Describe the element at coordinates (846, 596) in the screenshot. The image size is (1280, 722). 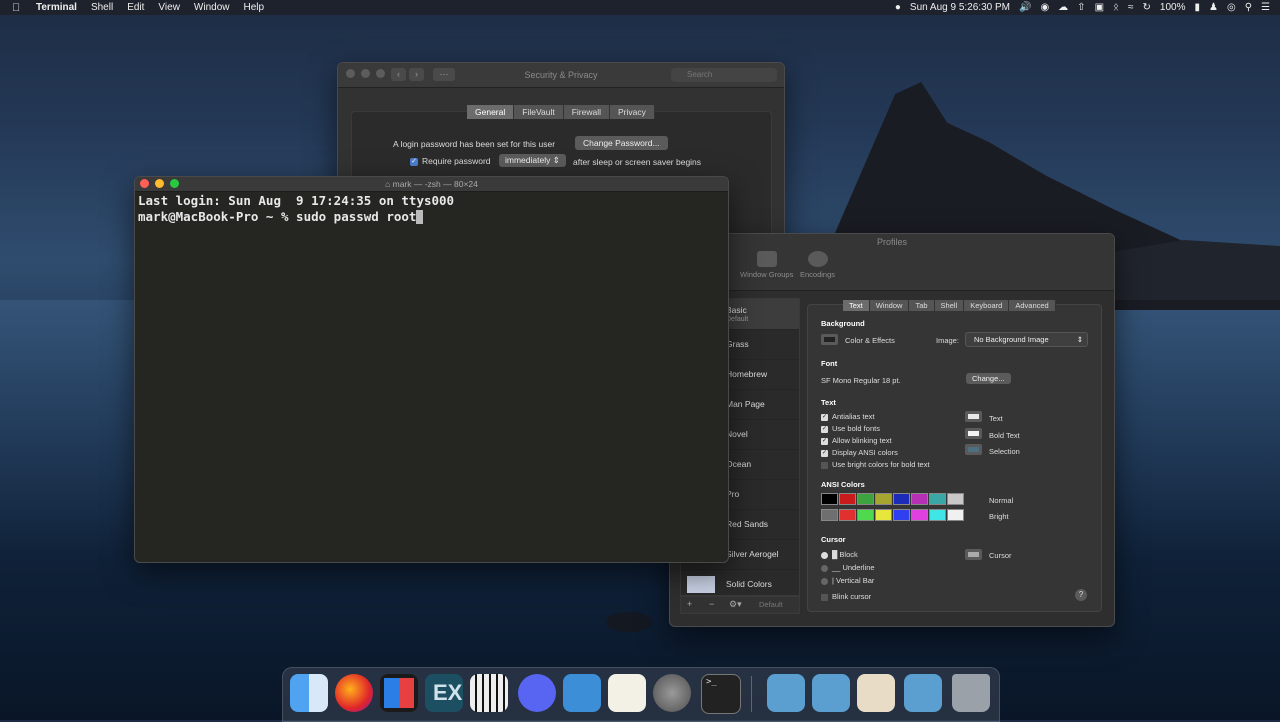
I see `blink-cursor-option: Blink cursor` at that location.